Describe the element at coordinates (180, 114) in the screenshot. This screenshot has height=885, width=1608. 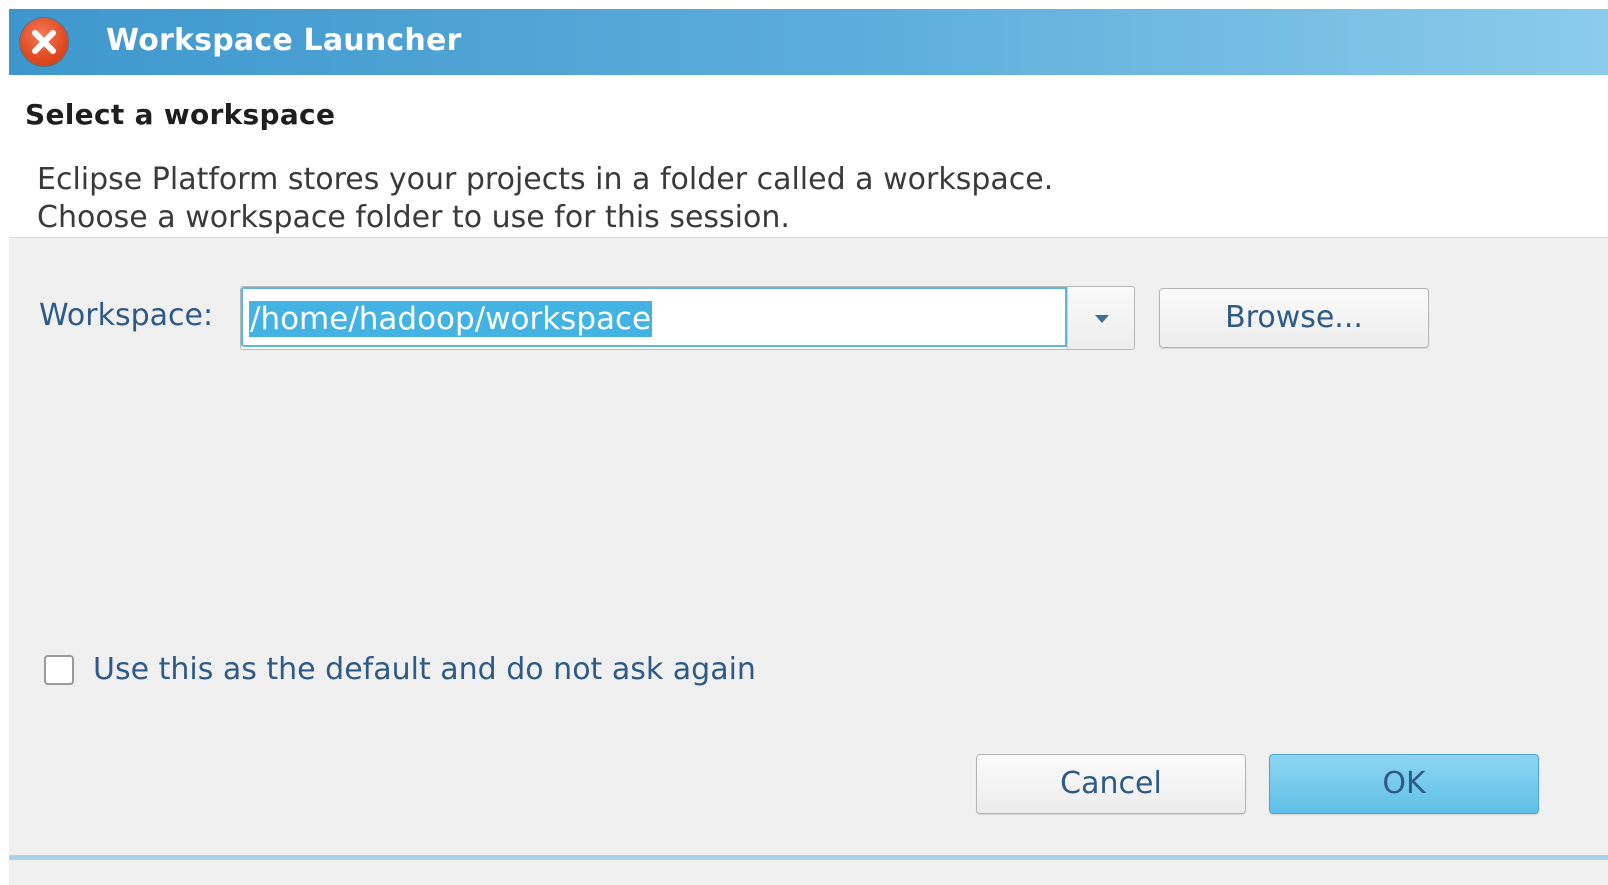
I see `header-title: Select a workspace` at that location.